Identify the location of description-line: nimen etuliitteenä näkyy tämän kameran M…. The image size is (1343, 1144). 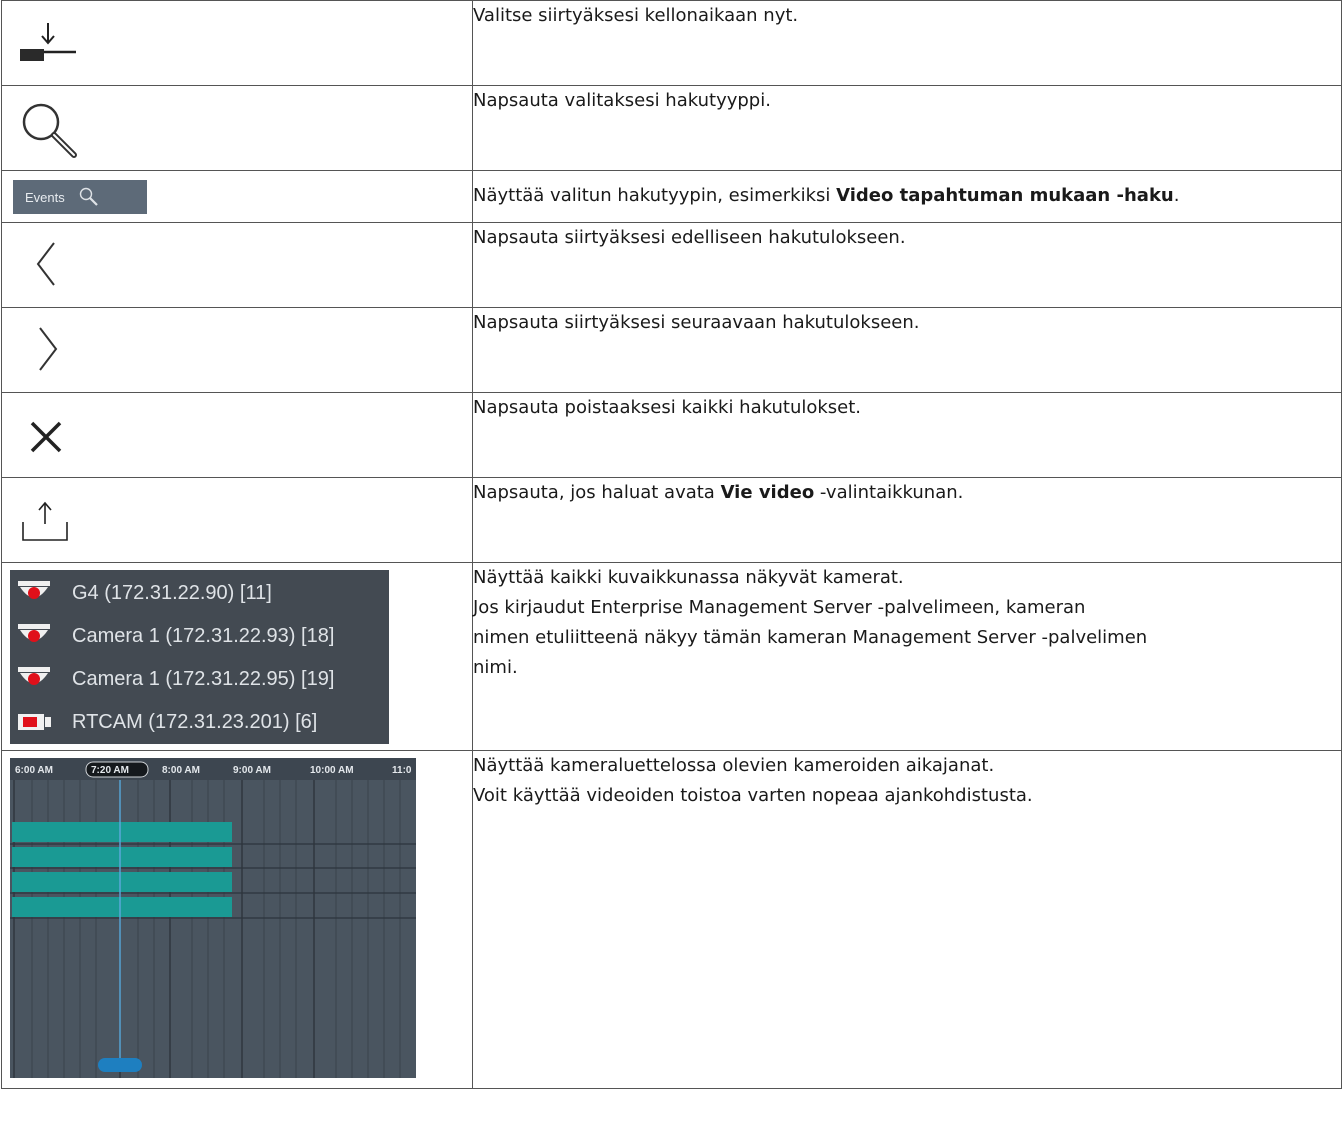
(810, 637).